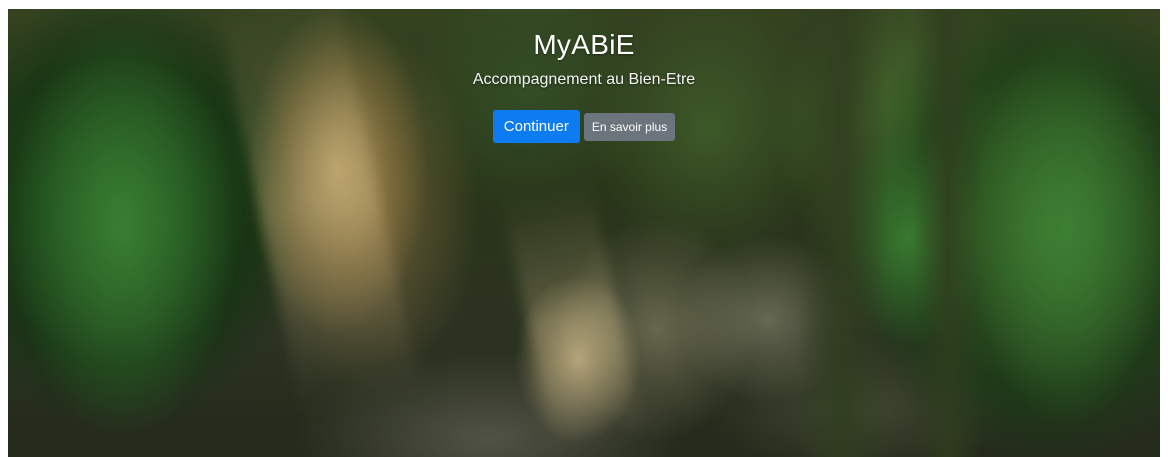 This screenshot has height=457, width=1168. I want to click on hero-actions: Continuer En savoir plus, so click(584, 126).